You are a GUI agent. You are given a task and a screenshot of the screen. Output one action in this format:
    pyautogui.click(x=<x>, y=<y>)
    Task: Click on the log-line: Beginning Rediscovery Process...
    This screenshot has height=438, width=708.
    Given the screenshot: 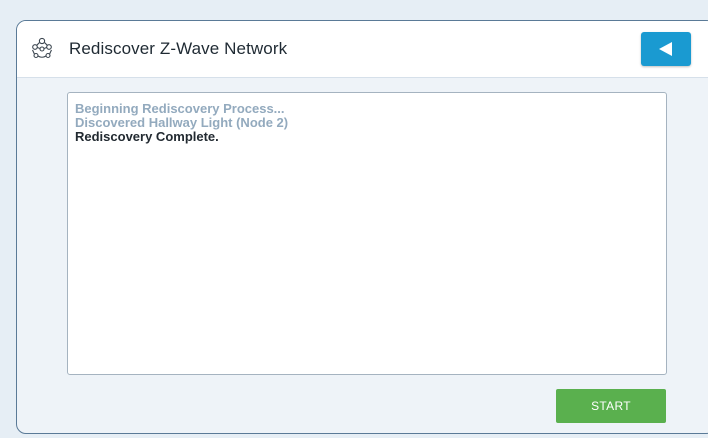 What is the action you would take?
    pyautogui.click(x=180, y=108)
    